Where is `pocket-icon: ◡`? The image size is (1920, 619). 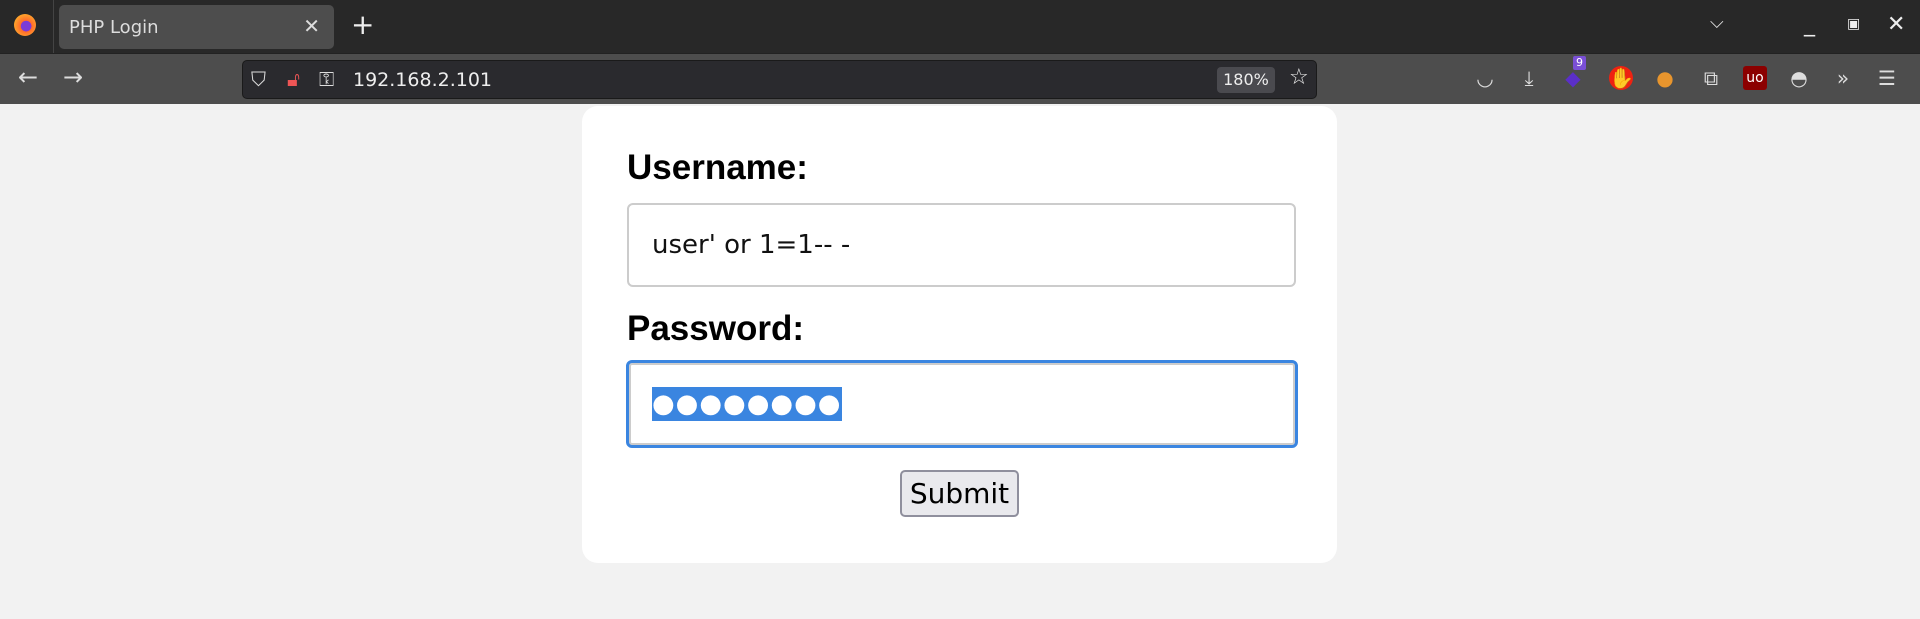
pocket-icon: ◡ is located at coordinates (1485, 78).